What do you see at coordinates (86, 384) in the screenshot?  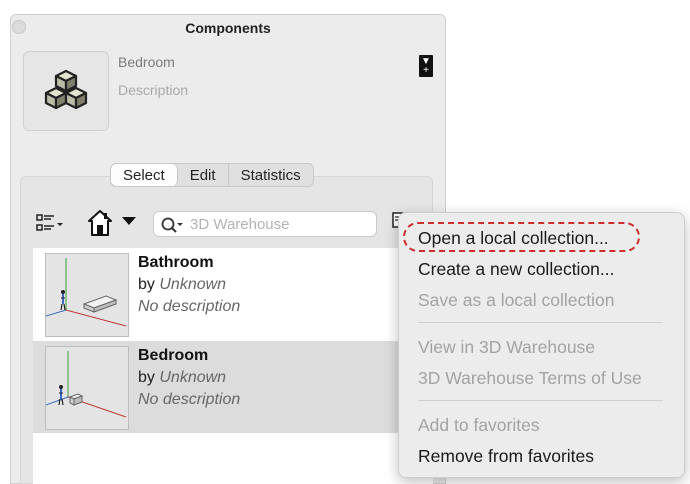 I see `bedroom-preview-icon` at bounding box center [86, 384].